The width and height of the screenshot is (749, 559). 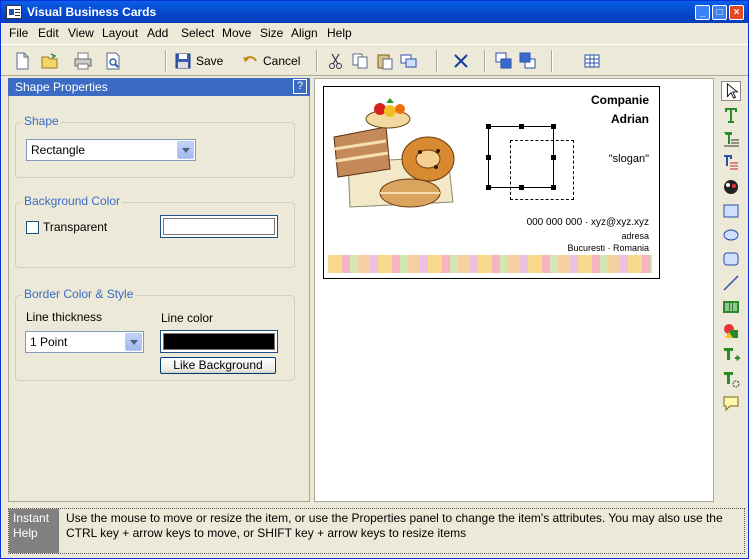 I want to click on menu-help: Help, so click(x=339, y=33).